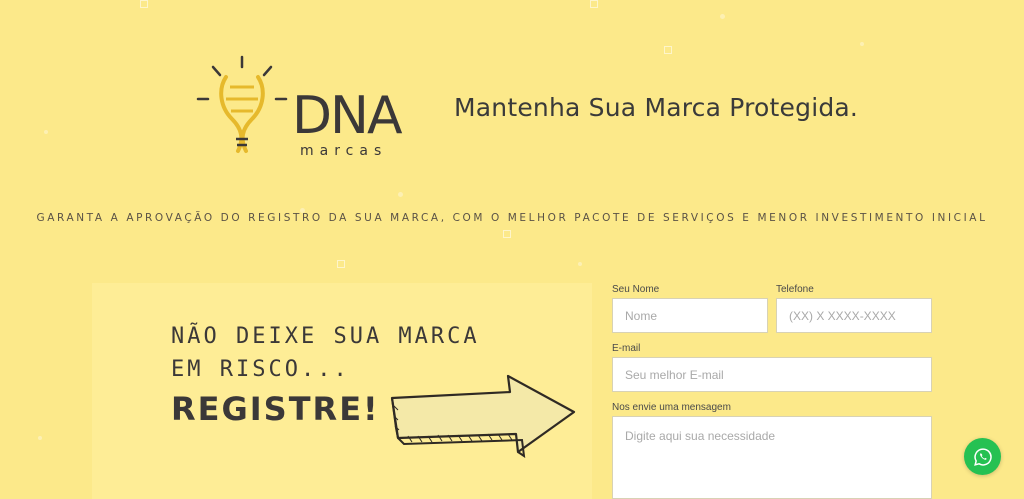  What do you see at coordinates (671, 407) in the screenshot?
I see `message-label: Nos envie uma mensagem` at bounding box center [671, 407].